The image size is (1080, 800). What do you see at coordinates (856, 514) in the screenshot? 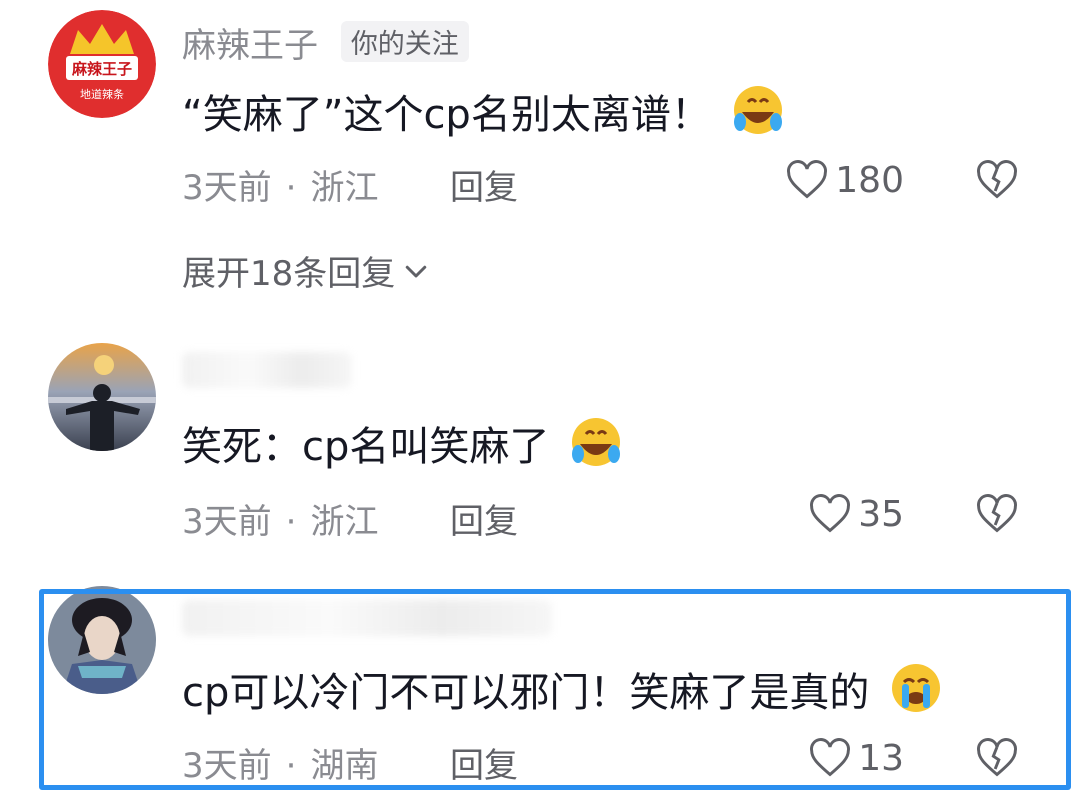
I see `like-button: 35` at bounding box center [856, 514].